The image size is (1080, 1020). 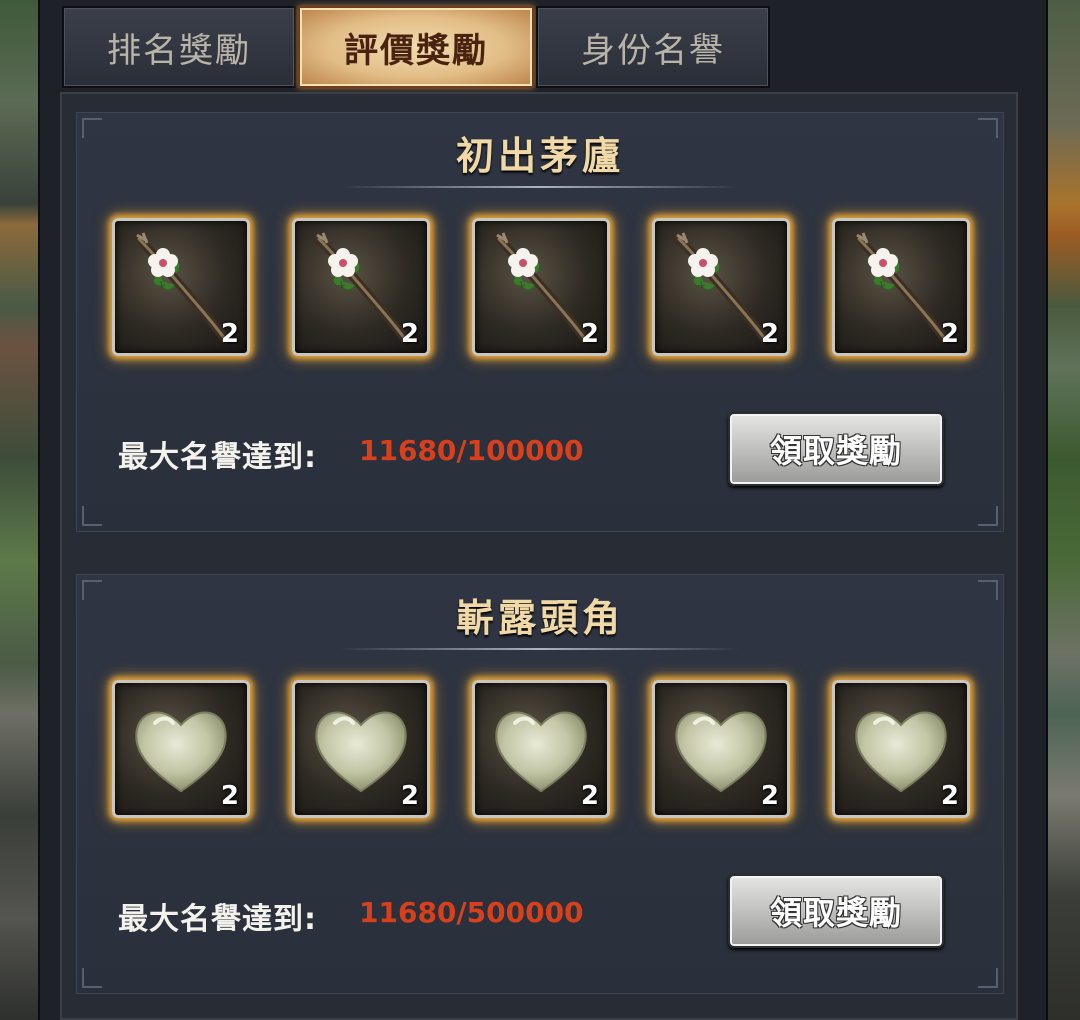 I want to click on progress-value: 11680/100000, so click(x=471, y=450).